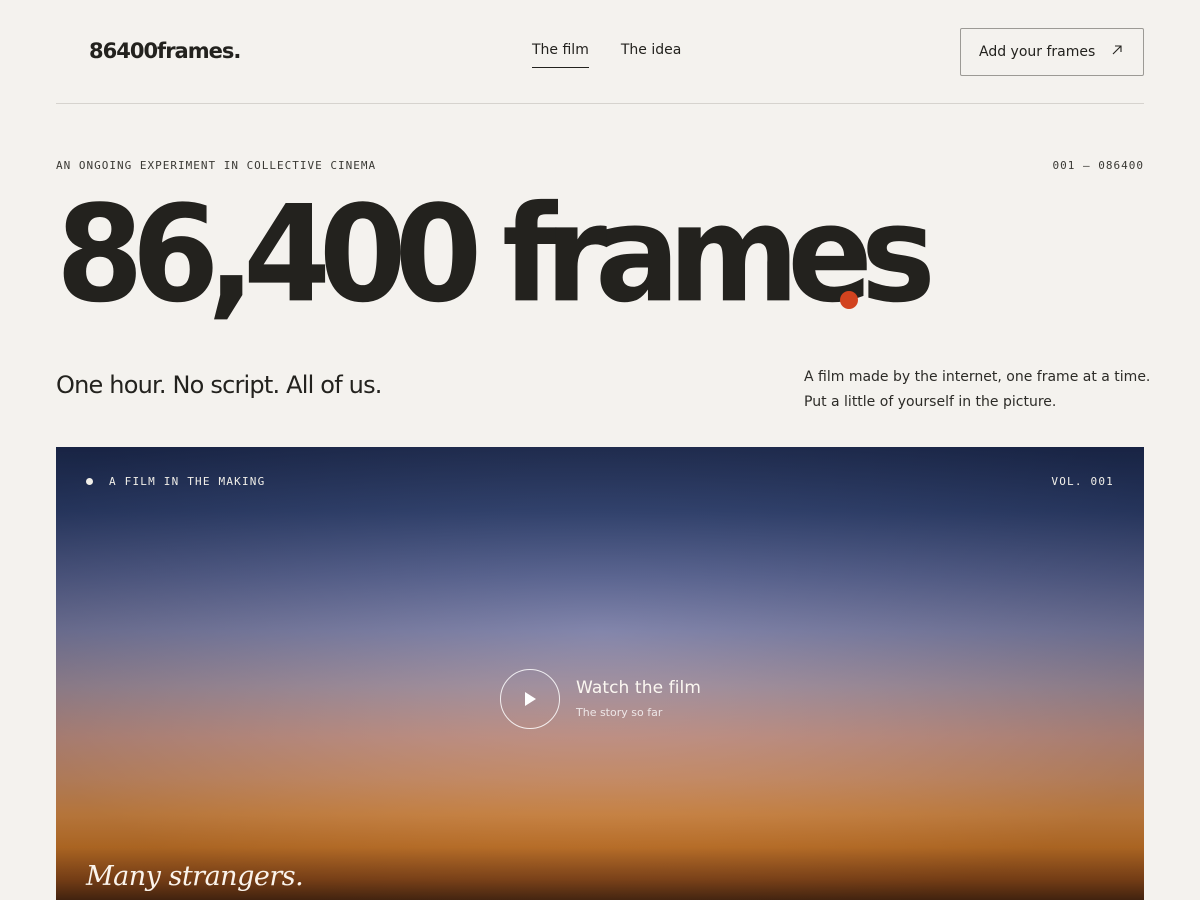  Describe the element at coordinates (1082, 481) in the screenshot. I see `film-volume: VOL. 001` at that location.